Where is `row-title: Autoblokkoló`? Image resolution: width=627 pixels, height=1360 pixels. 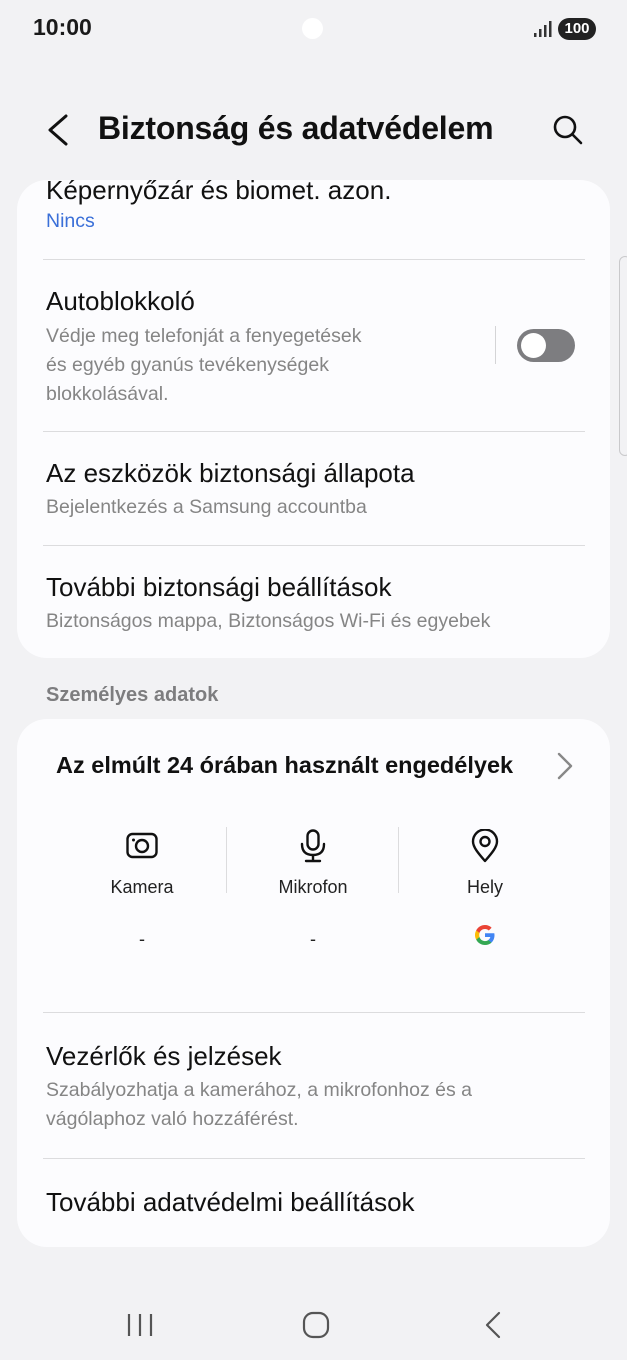 row-title: Autoblokkoló is located at coordinates (120, 301).